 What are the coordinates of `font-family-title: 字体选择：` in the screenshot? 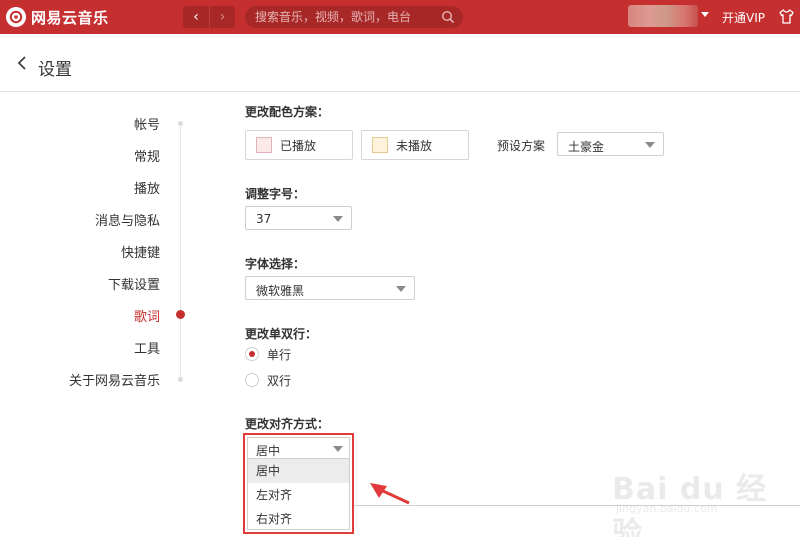 It's located at (275, 264).